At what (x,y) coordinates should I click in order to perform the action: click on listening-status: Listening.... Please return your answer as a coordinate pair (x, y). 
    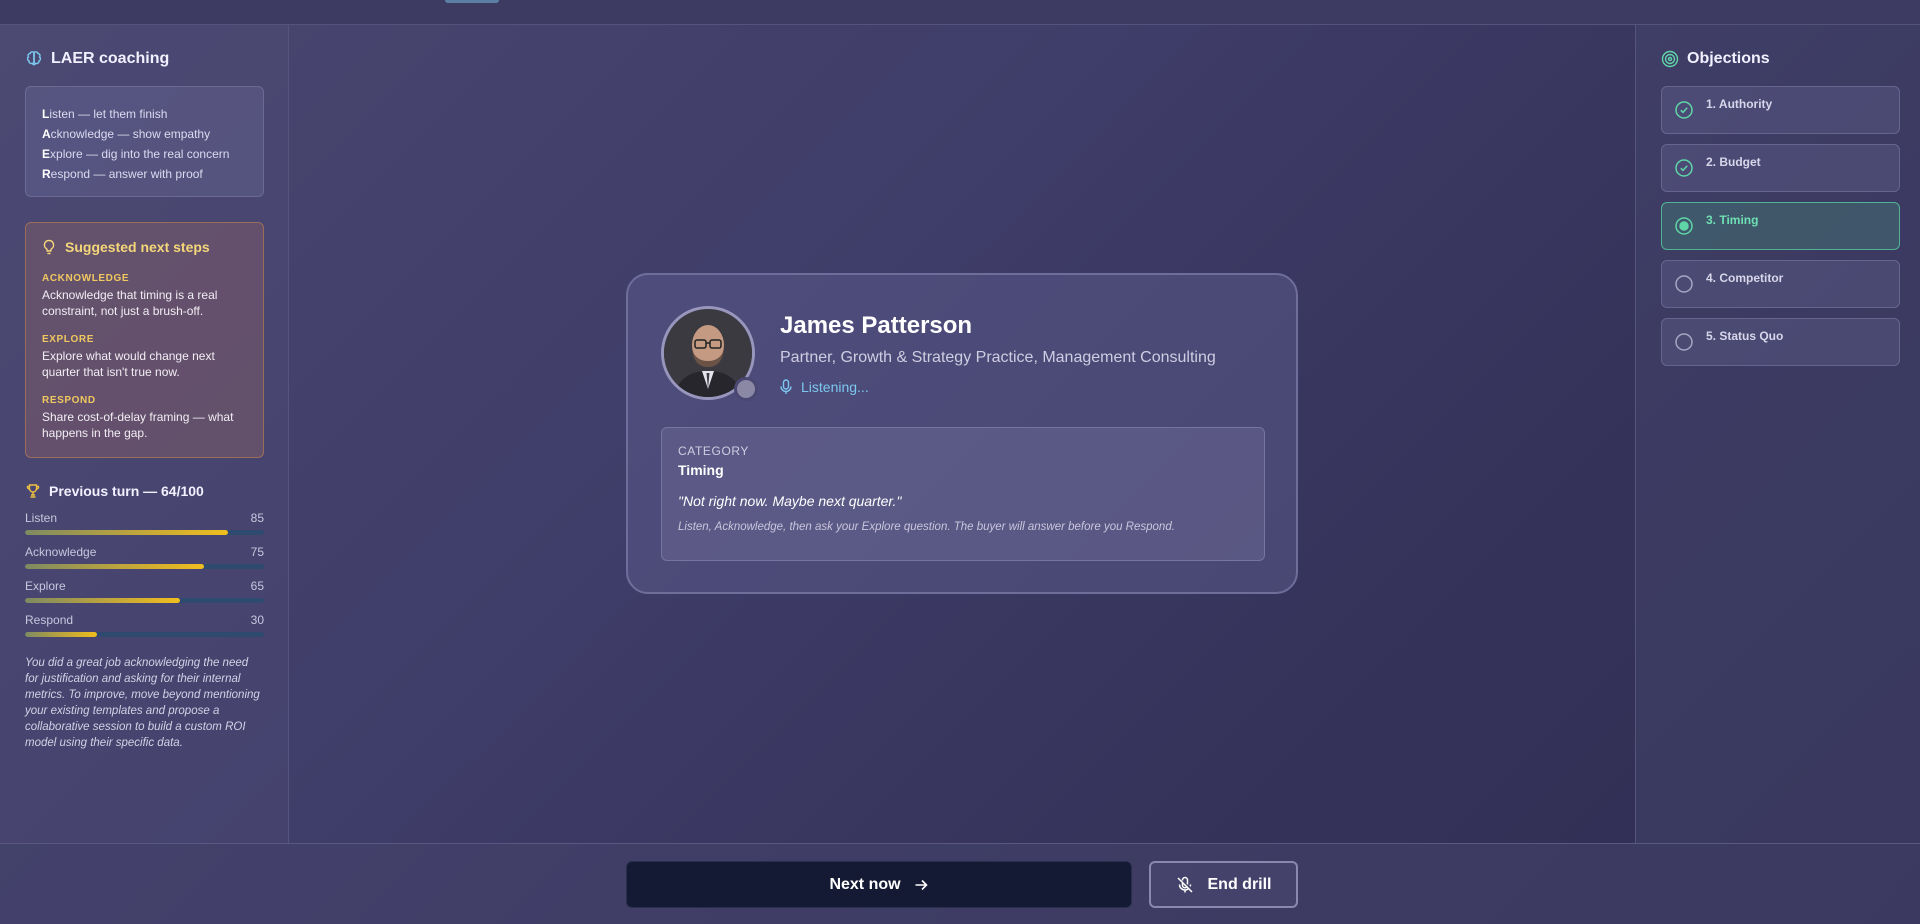
    Looking at the image, I should click on (998, 387).